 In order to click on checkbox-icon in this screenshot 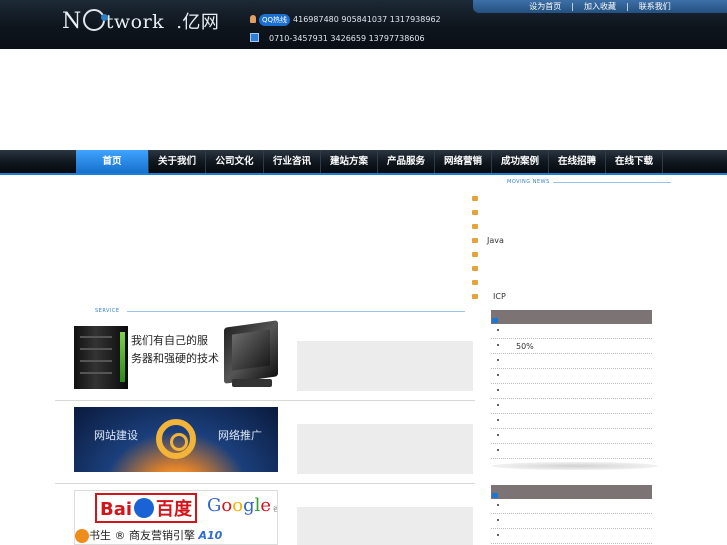, I will do `click(254, 37)`.